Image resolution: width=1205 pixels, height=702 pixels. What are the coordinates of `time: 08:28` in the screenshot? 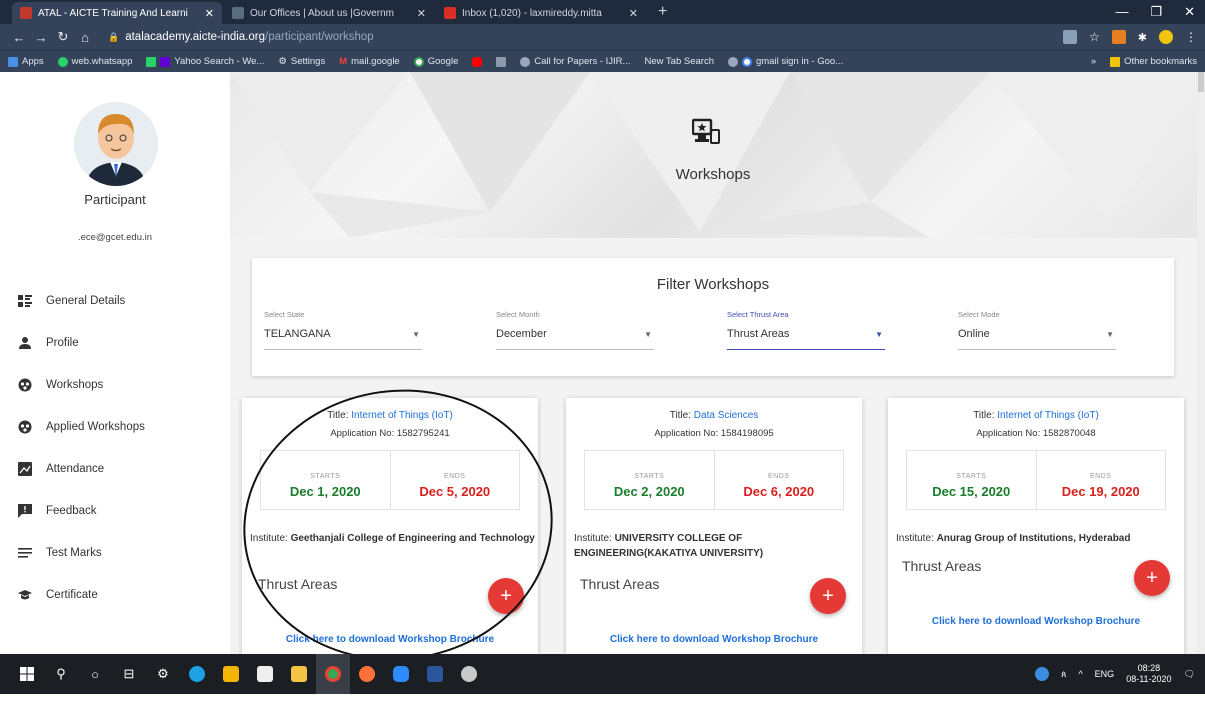 It's located at (1149, 668).